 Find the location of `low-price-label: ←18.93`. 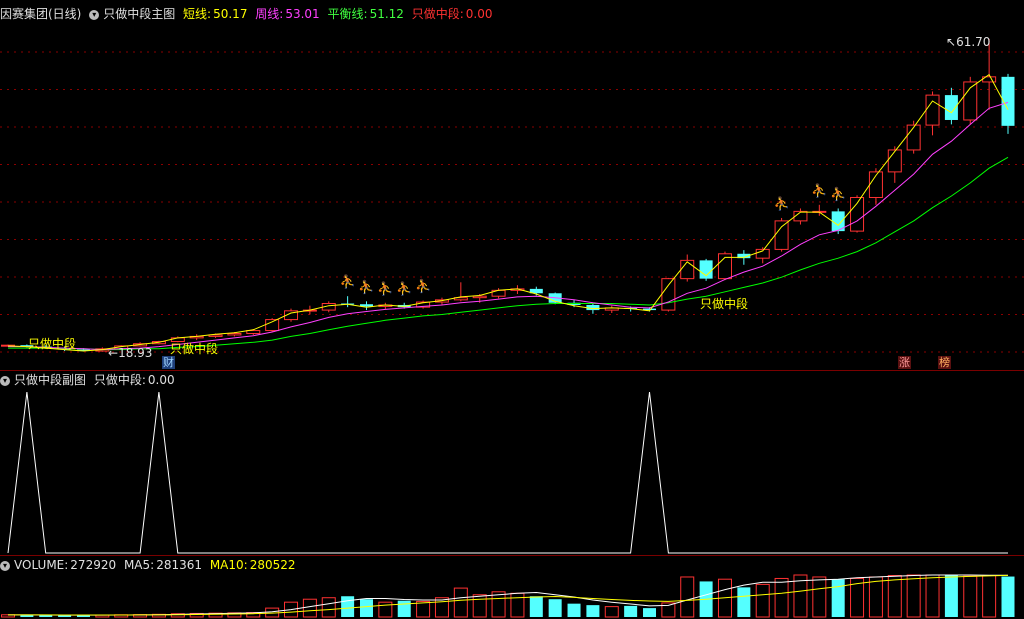

low-price-label: ←18.93 is located at coordinates (130, 353).